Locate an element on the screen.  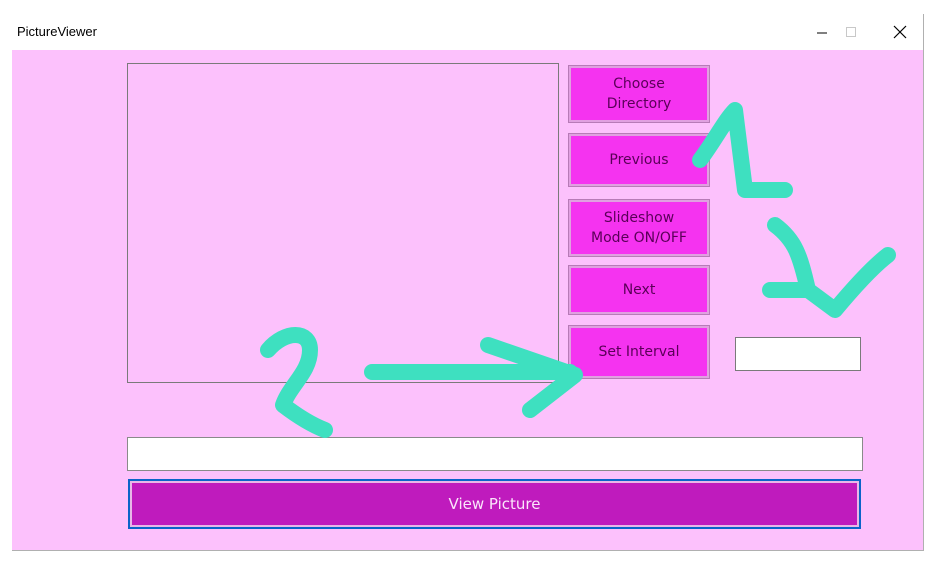
close-button is located at coordinates (900, 32).